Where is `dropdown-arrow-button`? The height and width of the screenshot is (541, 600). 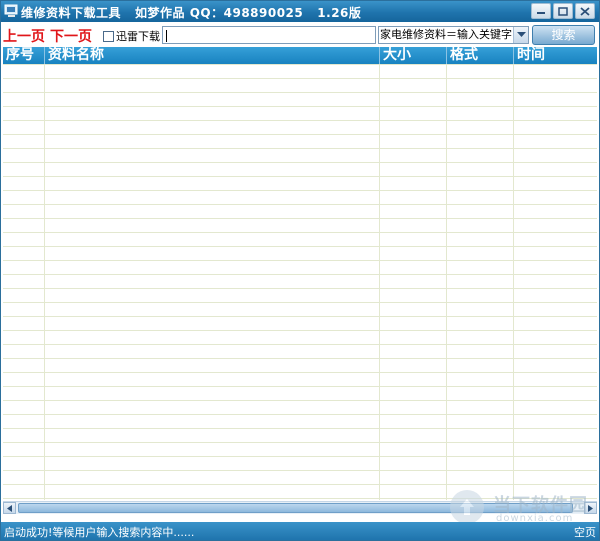 dropdown-arrow-button is located at coordinates (520, 35).